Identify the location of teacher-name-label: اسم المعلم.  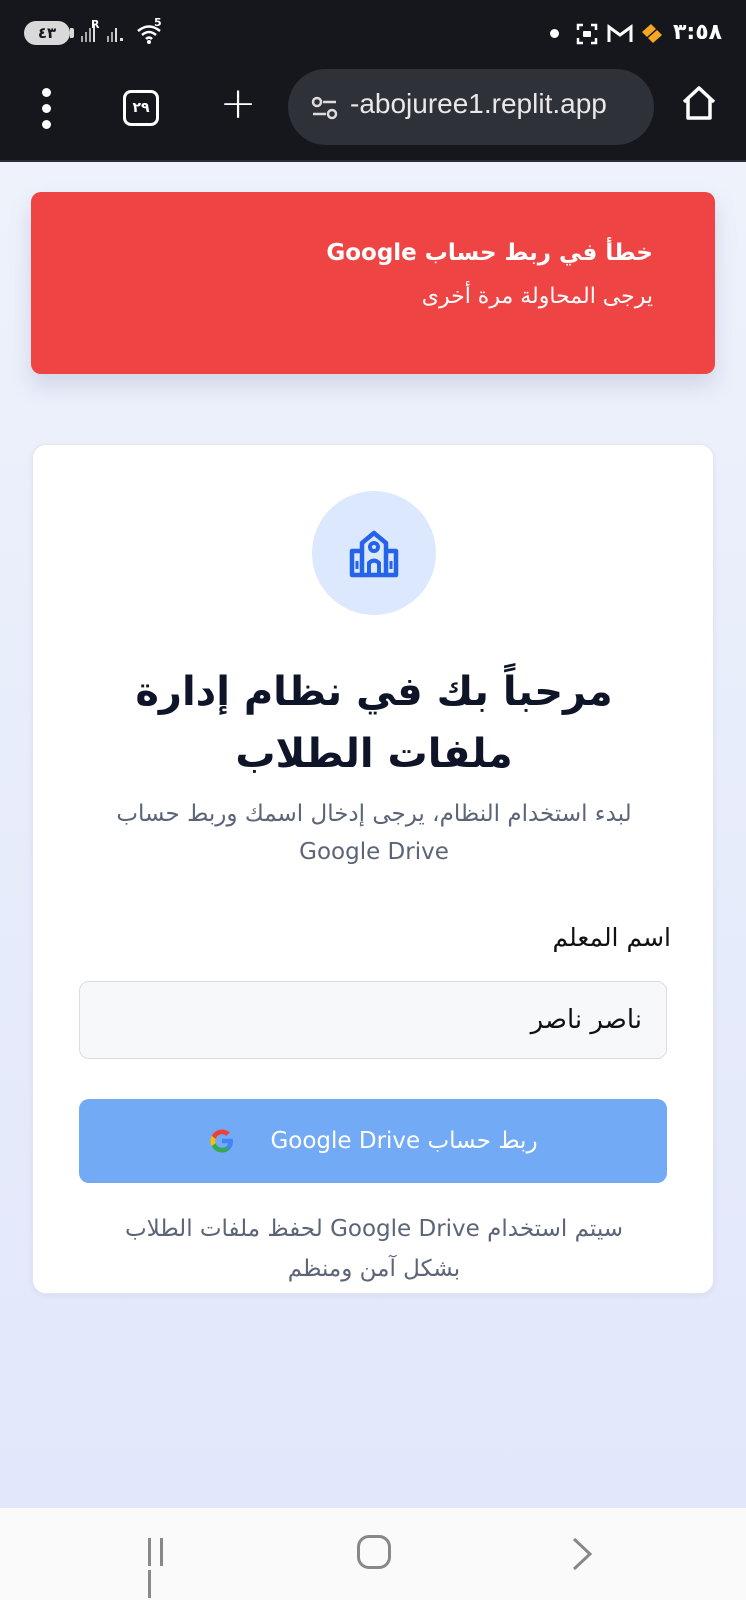
(611, 937).